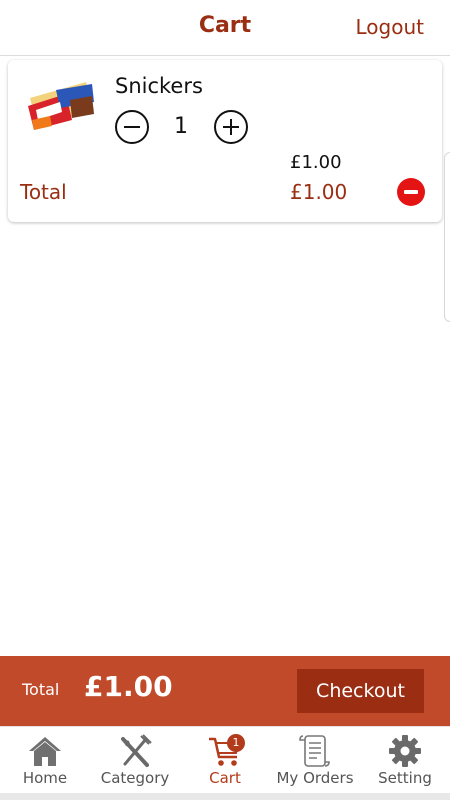 Image resolution: width=450 pixels, height=800 pixels. I want to click on app-header: Cart Logout, so click(225, 28).